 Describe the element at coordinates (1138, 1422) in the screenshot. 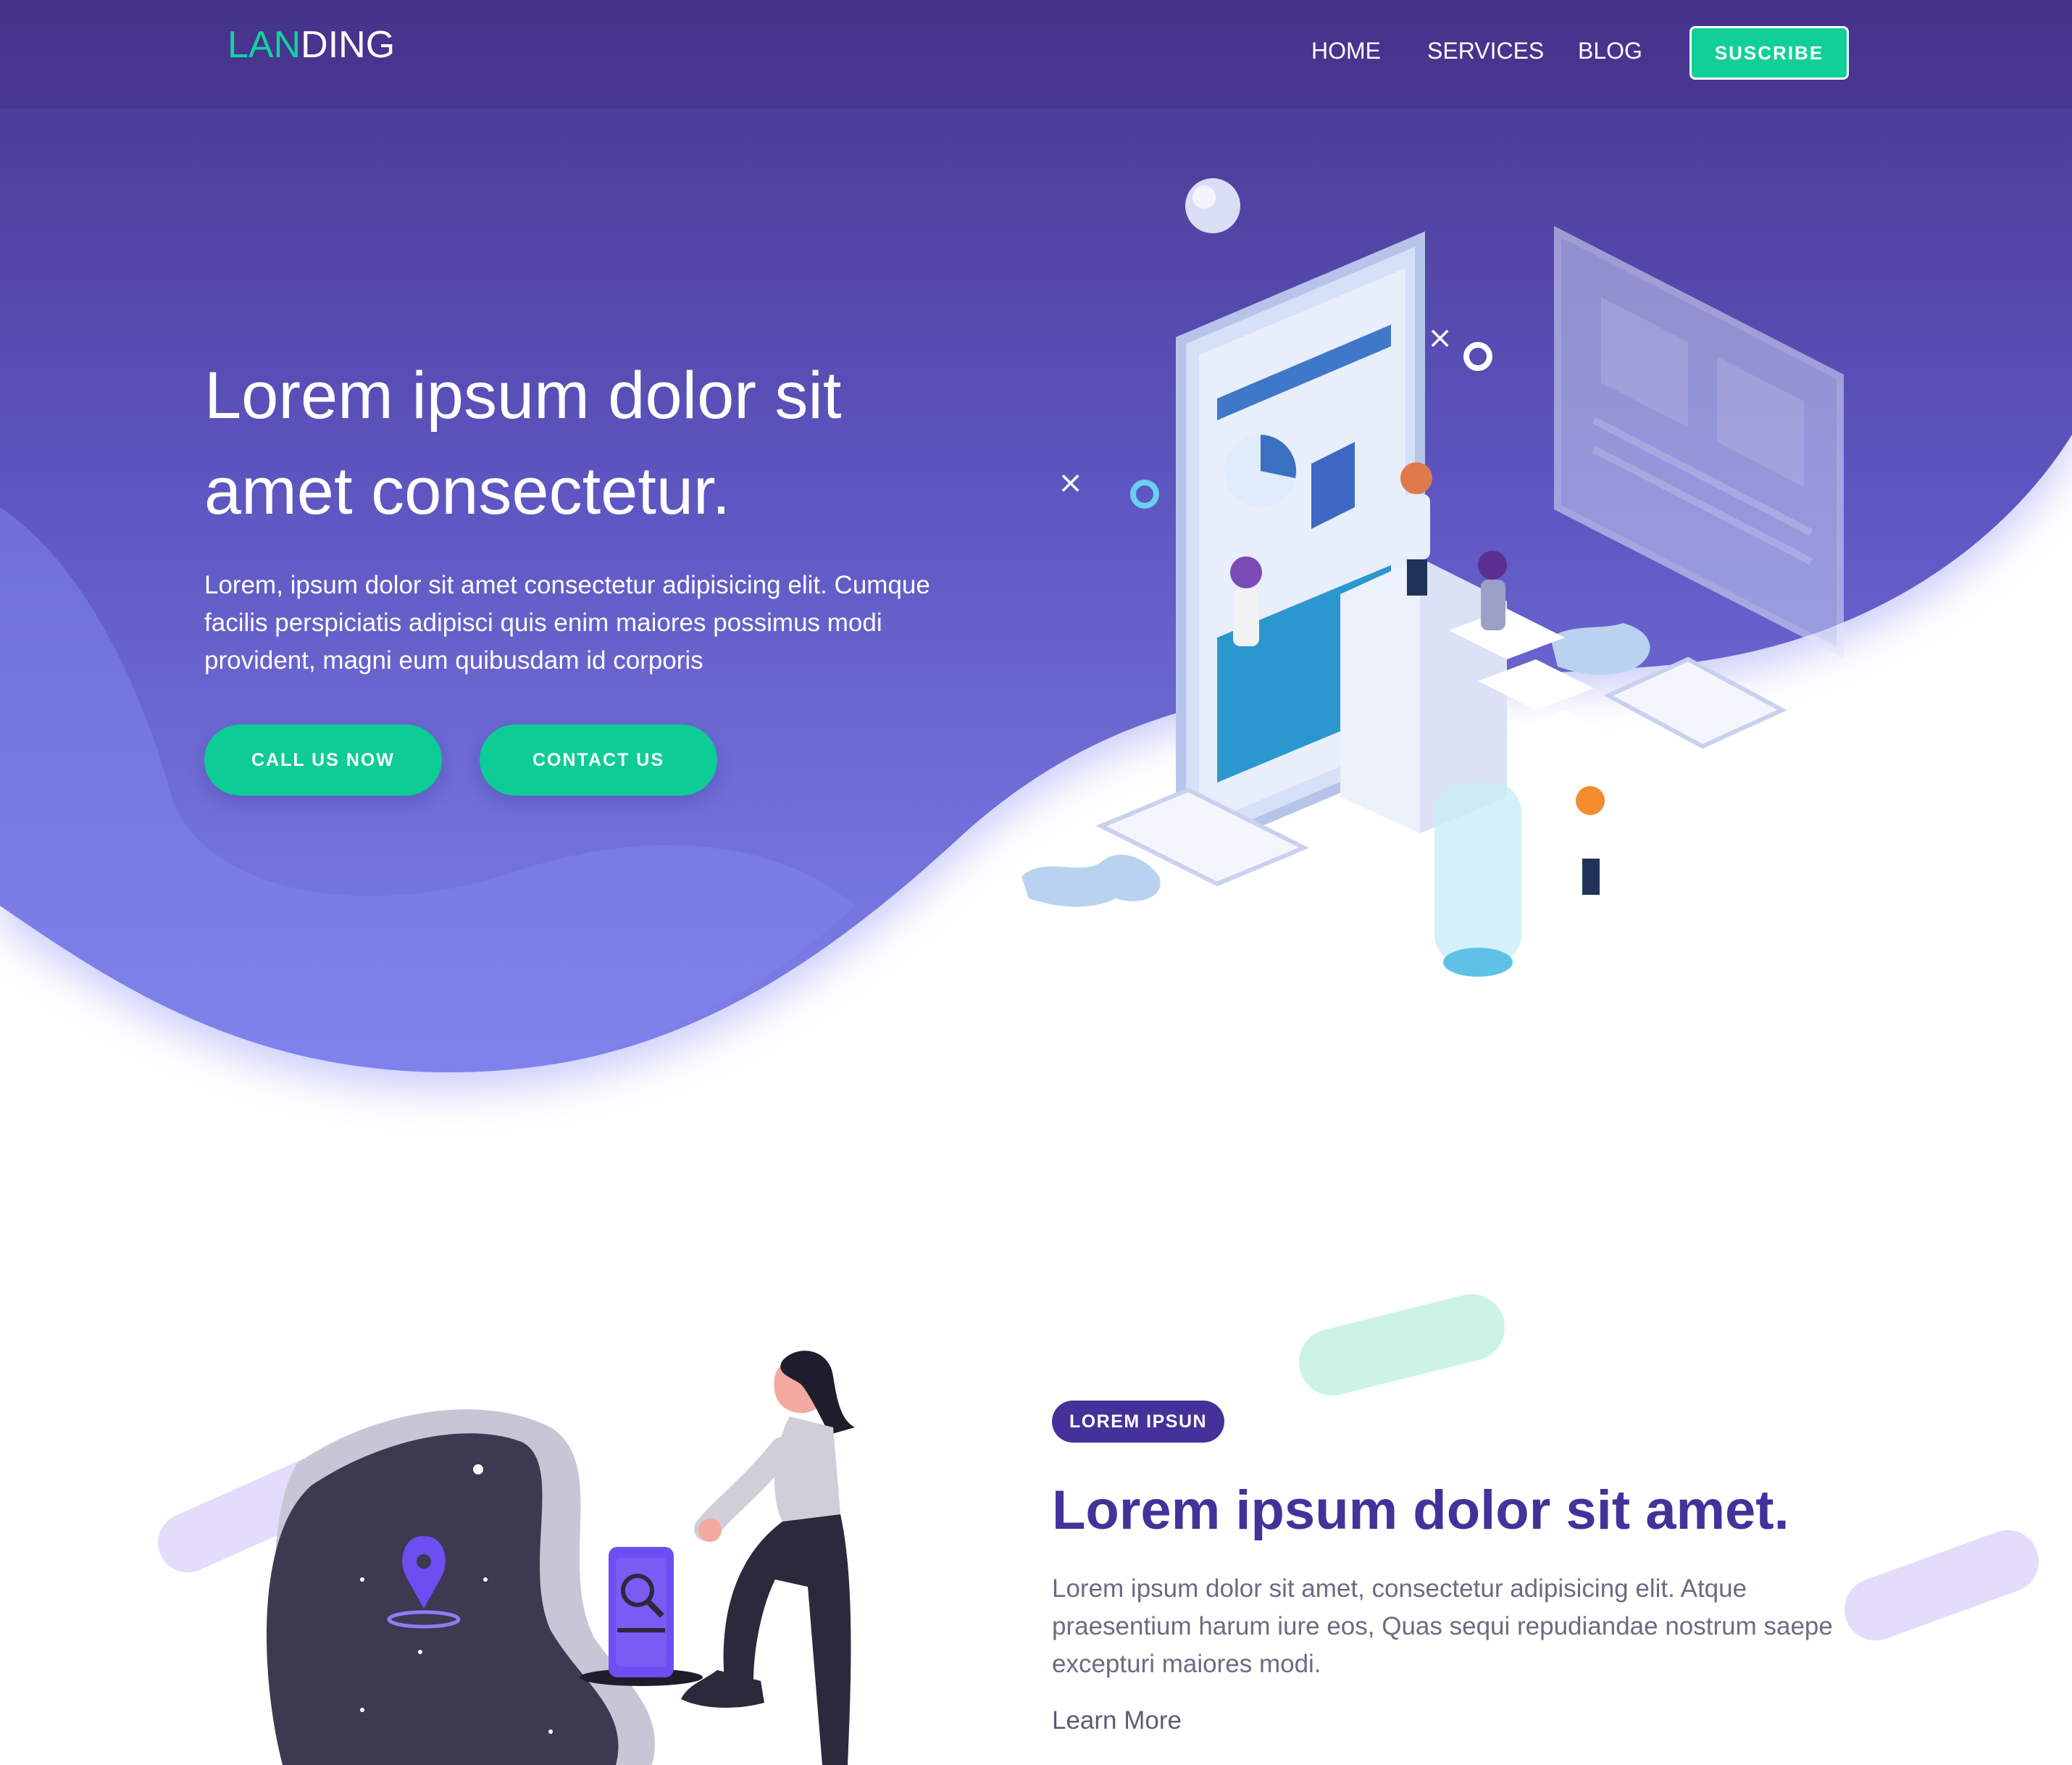

I see `section-badge: LOREM IPSUN` at that location.